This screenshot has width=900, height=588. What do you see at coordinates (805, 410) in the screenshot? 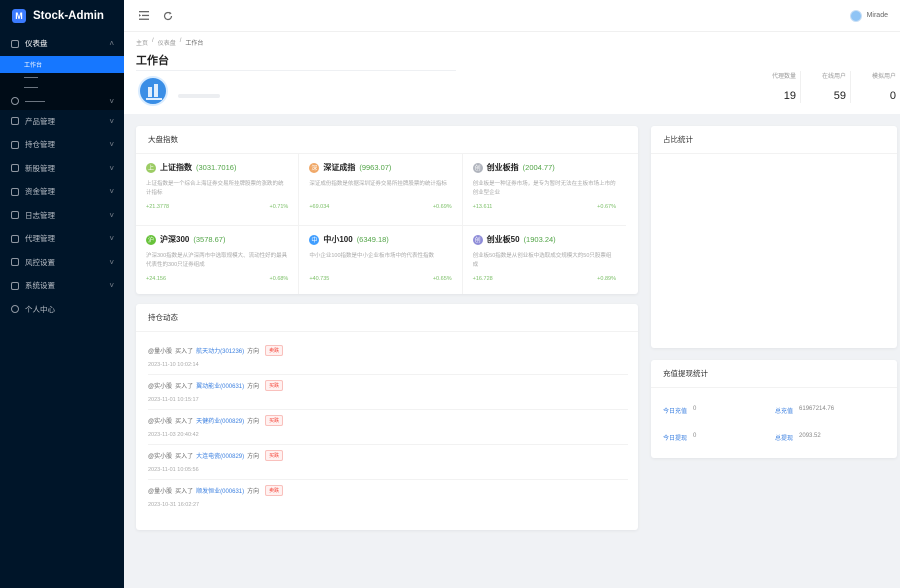
I see `total-recharge: 总充值 61967214.76` at bounding box center [805, 410].